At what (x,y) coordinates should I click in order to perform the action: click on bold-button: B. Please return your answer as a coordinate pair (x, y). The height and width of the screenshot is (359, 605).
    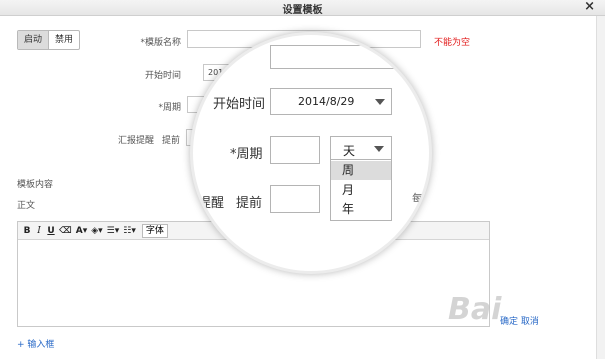
    Looking at the image, I should click on (27, 231).